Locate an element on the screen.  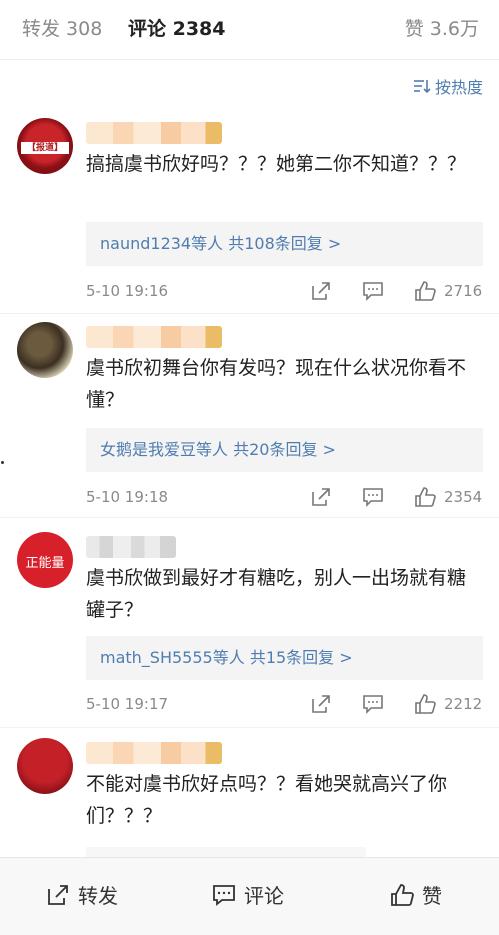
avatar-label: 正能量 is located at coordinates (45, 563).